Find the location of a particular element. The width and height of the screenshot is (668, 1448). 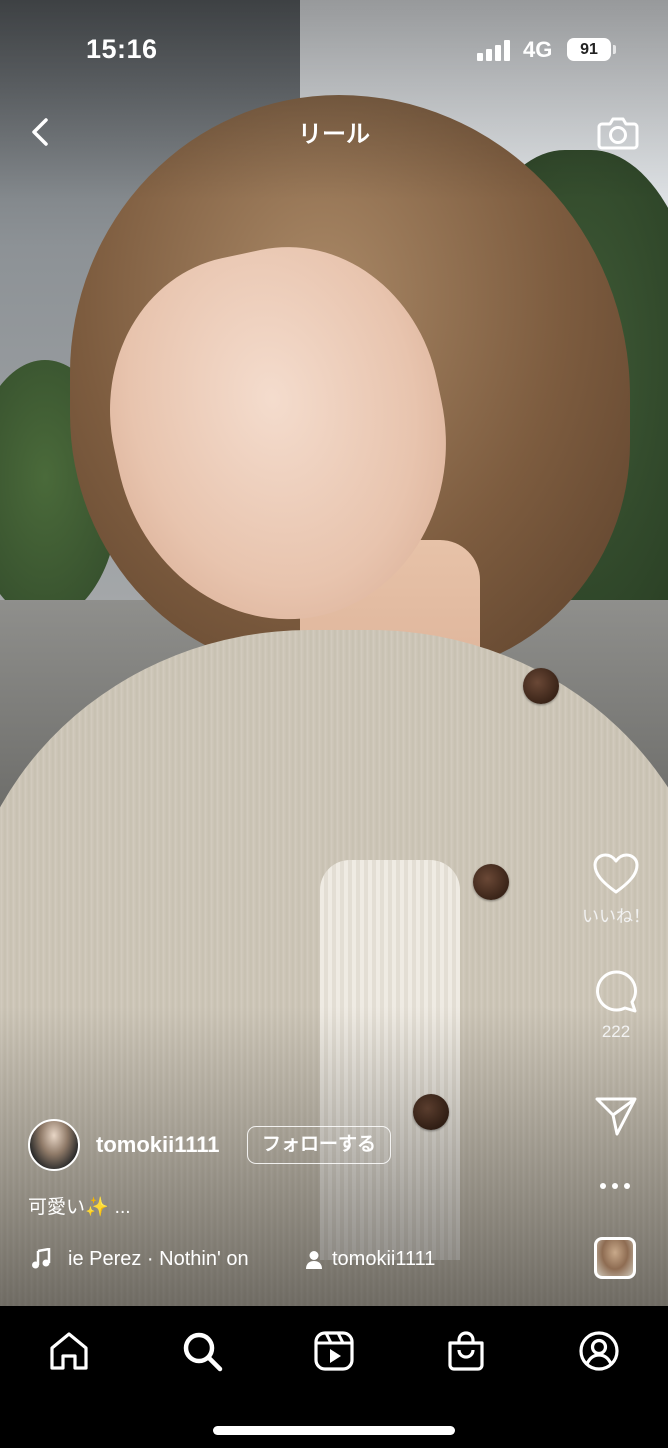

person-icon is located at coordinates (314, 1260).